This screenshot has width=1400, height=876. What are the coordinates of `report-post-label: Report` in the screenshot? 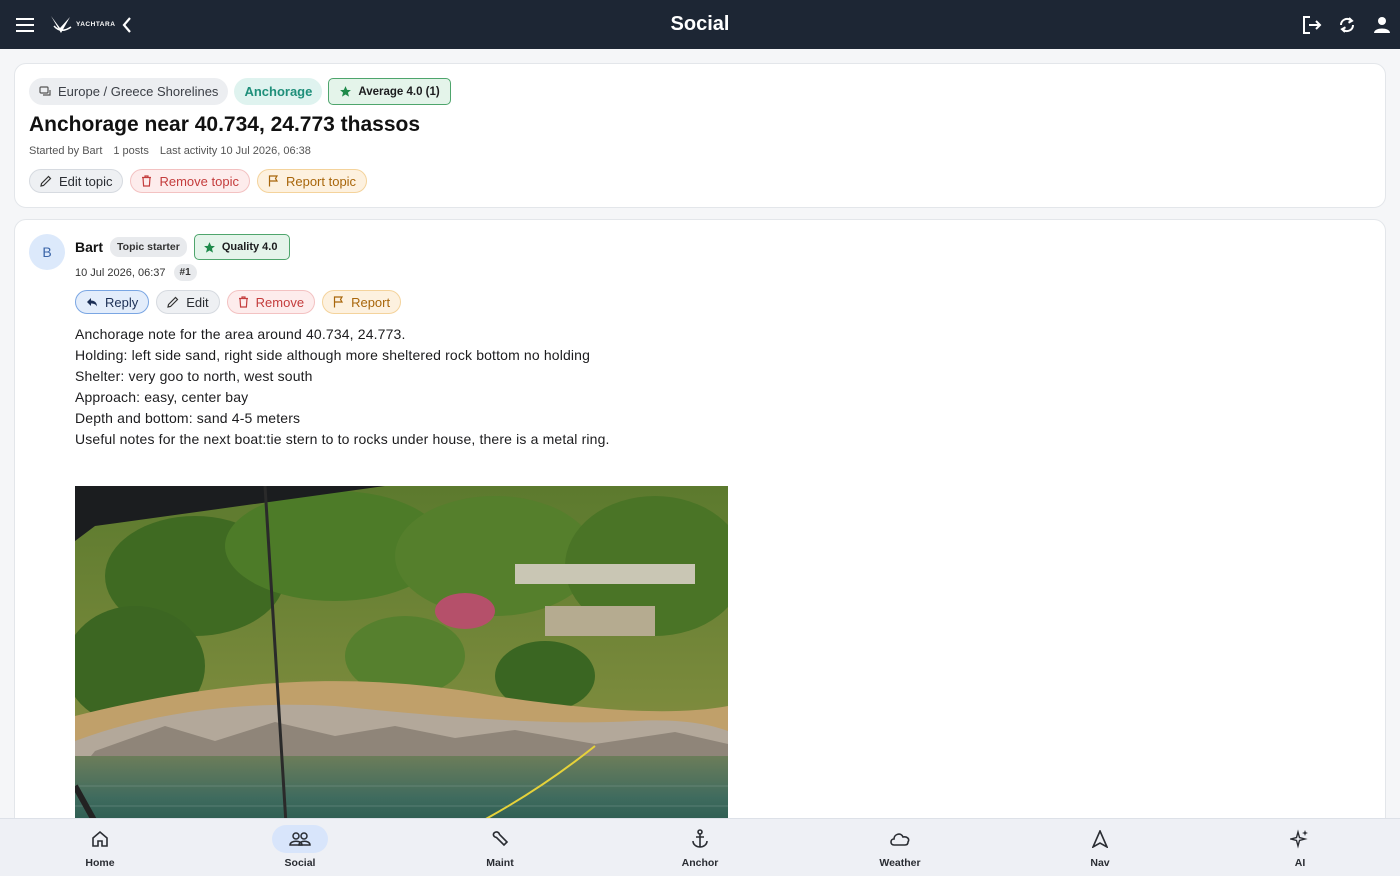 It's located at (371, 302).